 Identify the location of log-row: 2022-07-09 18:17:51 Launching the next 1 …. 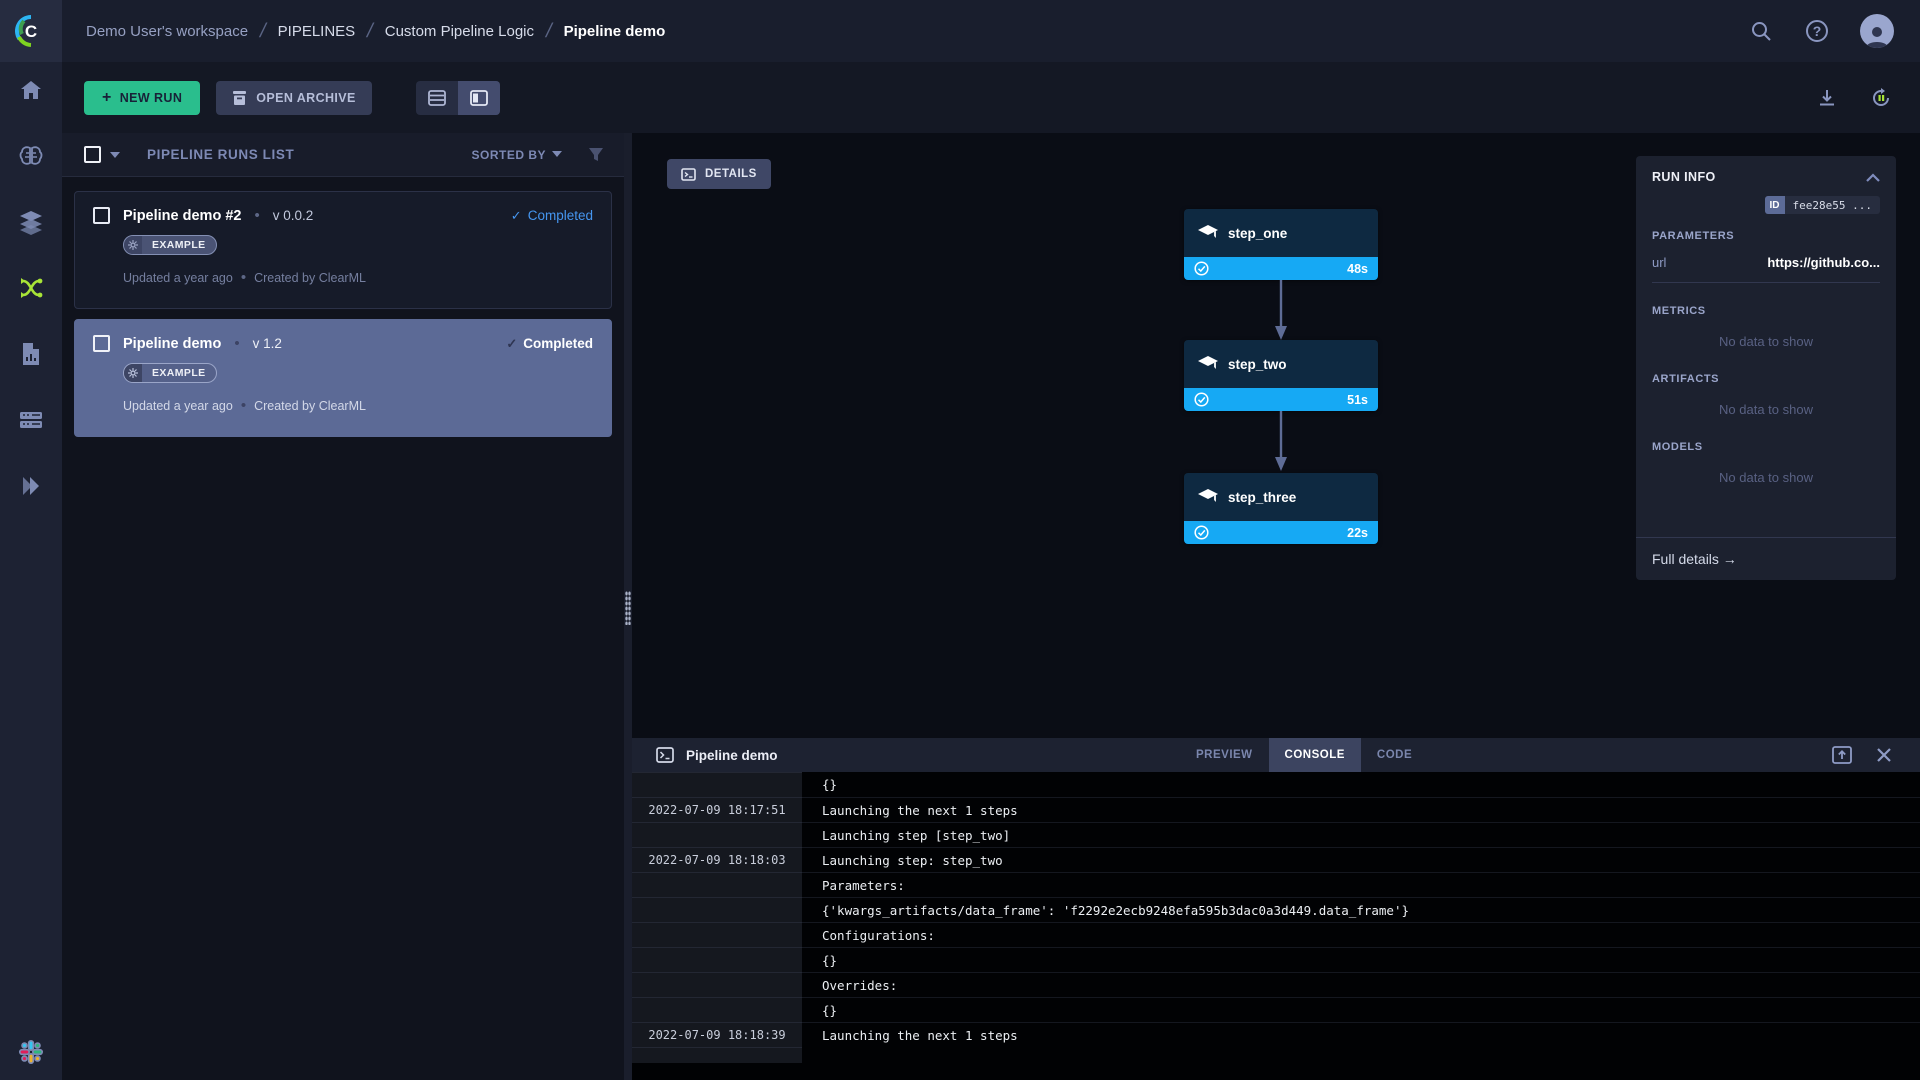
(1276, 809).